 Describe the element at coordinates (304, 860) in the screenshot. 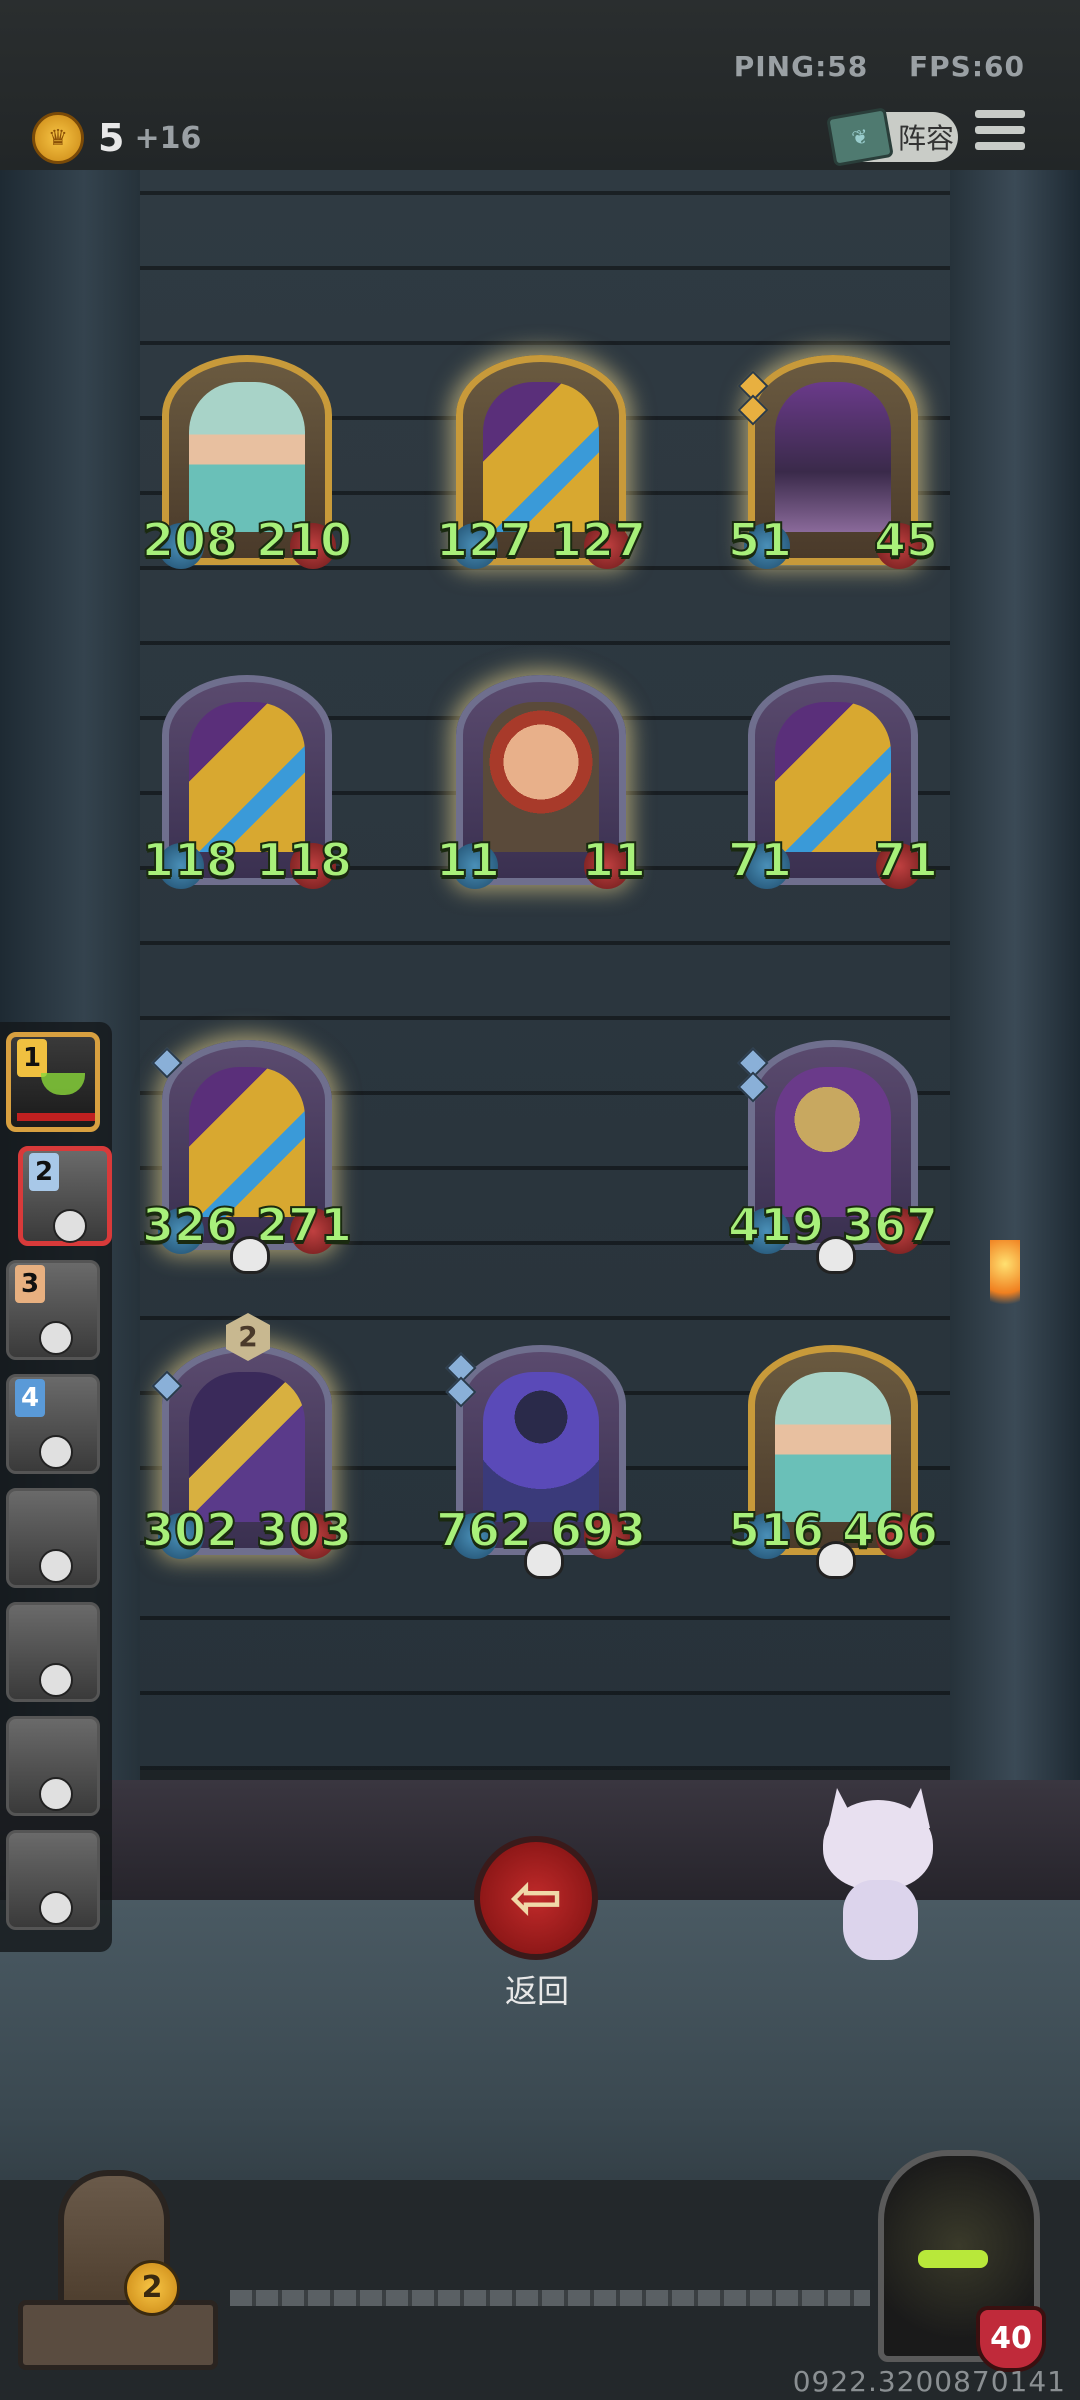

I see `health-value: 118` at that location.